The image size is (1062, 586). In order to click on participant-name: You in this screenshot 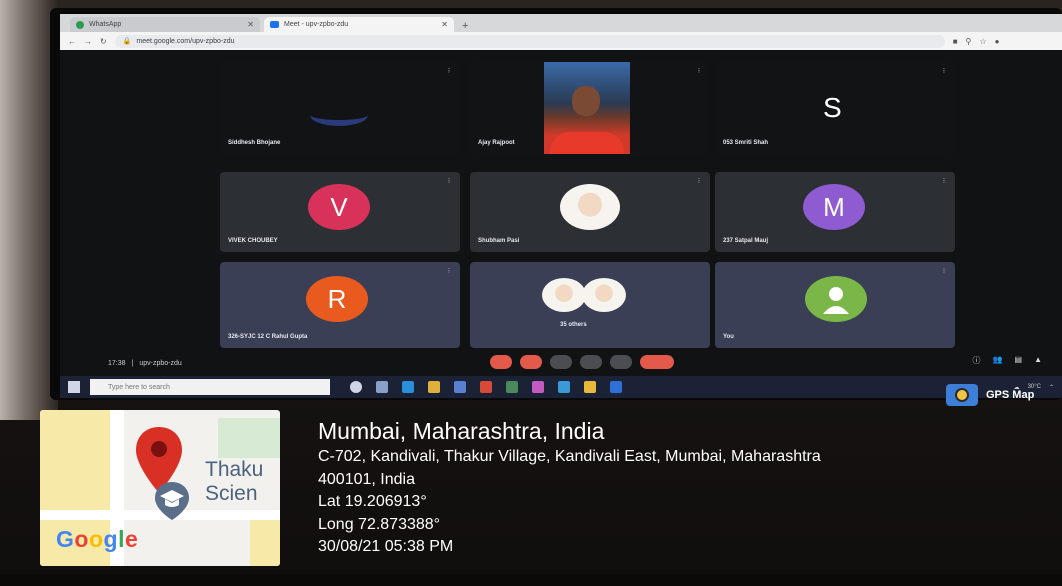, I will do `click(728, 337)`.